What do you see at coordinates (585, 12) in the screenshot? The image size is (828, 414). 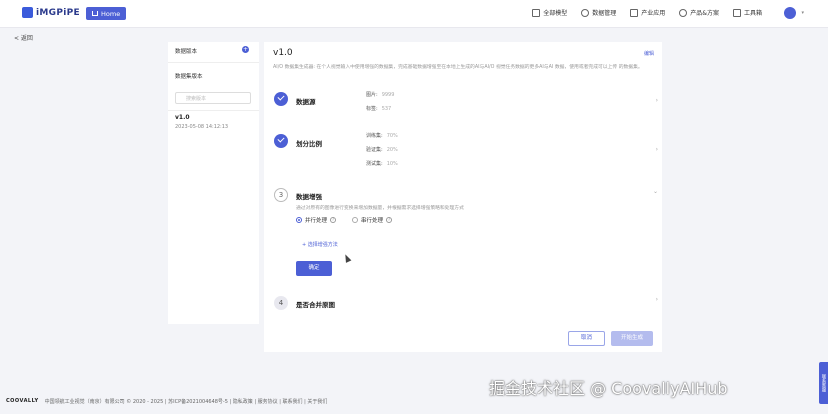 I see `database-icon` at bounding box center [585, 12].